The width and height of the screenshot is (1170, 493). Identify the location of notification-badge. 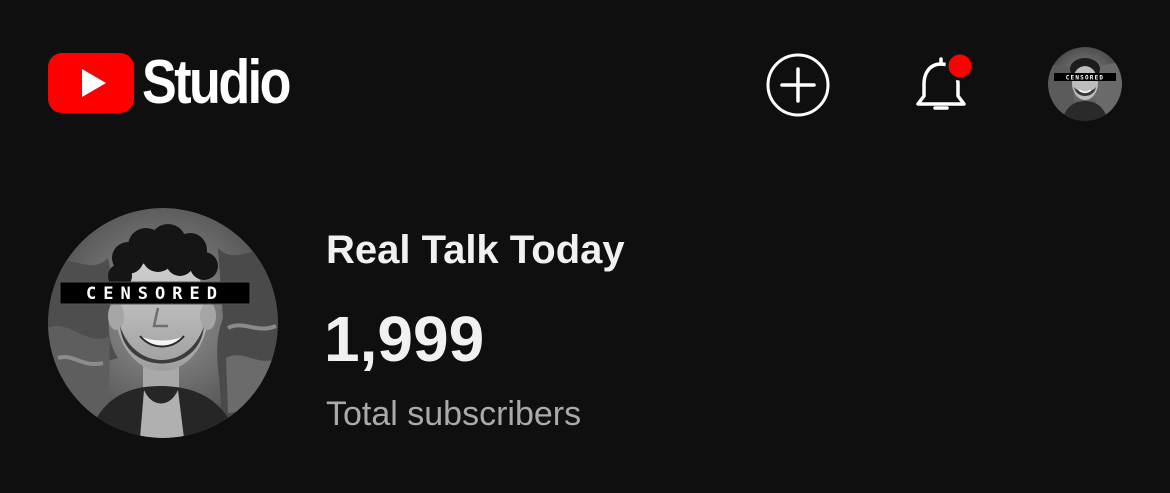
(960, 66).